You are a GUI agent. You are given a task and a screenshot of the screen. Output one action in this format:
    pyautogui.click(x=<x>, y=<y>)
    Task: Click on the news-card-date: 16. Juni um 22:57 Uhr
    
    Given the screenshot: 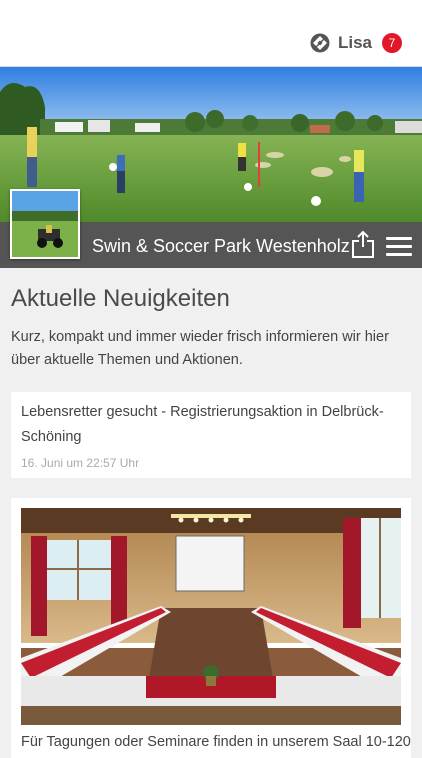 What is the action you would take?
    pyautogui.click(x=80, y=463)
    